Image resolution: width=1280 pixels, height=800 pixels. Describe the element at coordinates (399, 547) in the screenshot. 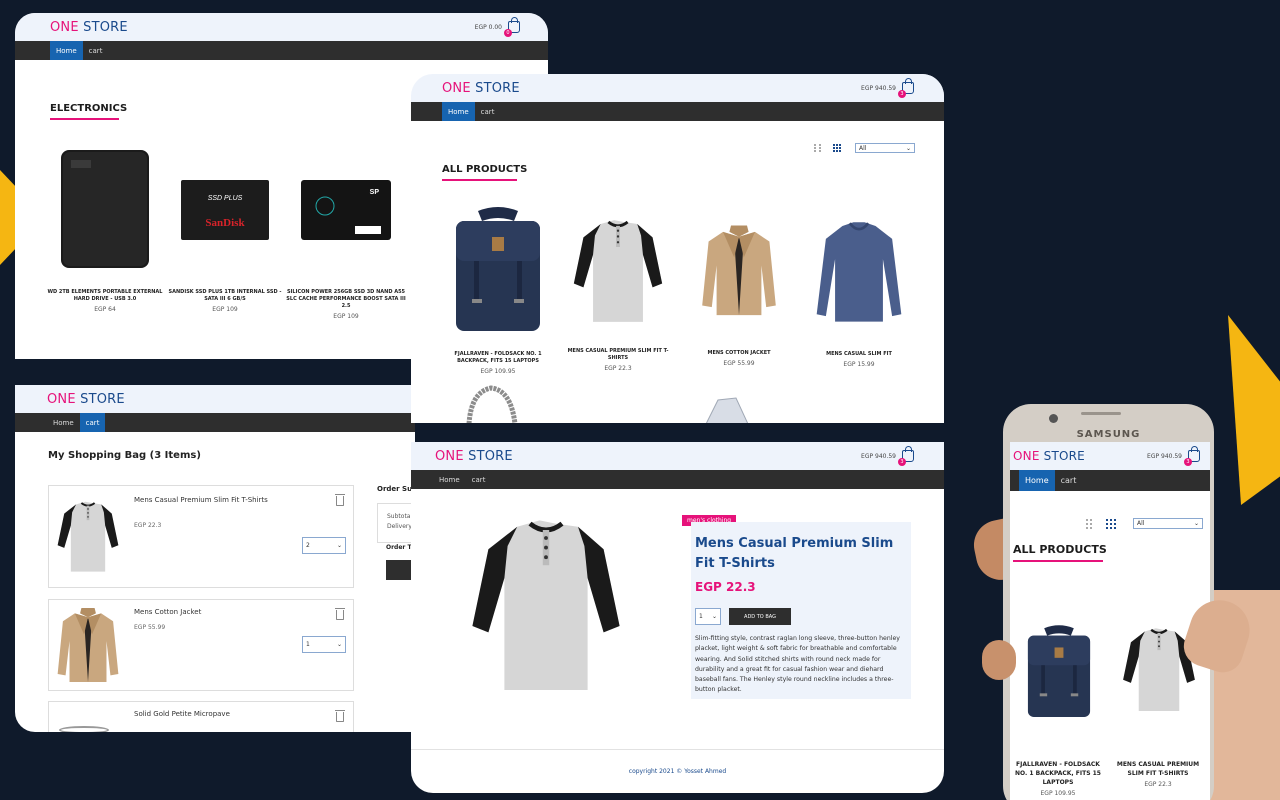

I see `order-total-label: Order T` at that location.